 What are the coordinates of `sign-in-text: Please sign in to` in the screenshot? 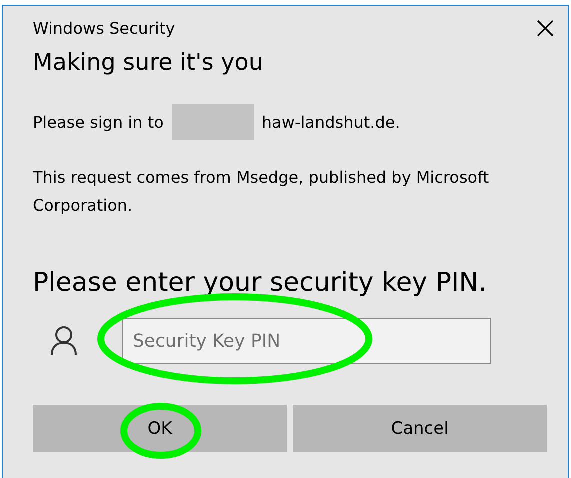 It's located at (98, 122).